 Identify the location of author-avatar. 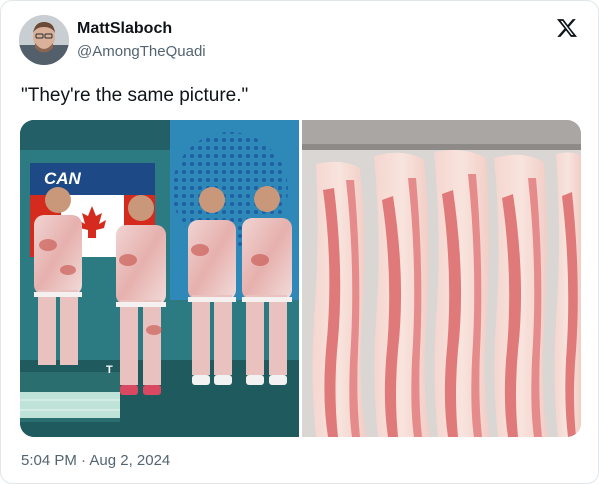
(44, 40).